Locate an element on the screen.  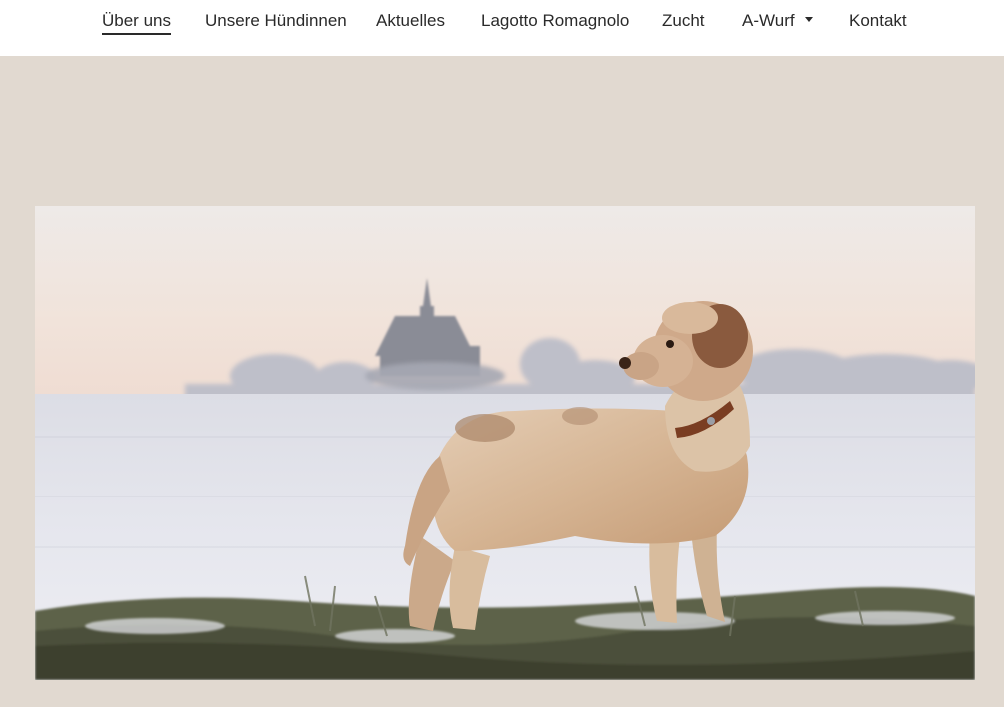
nav-item-zucht: Zucht is located at coordinates (683, 21).